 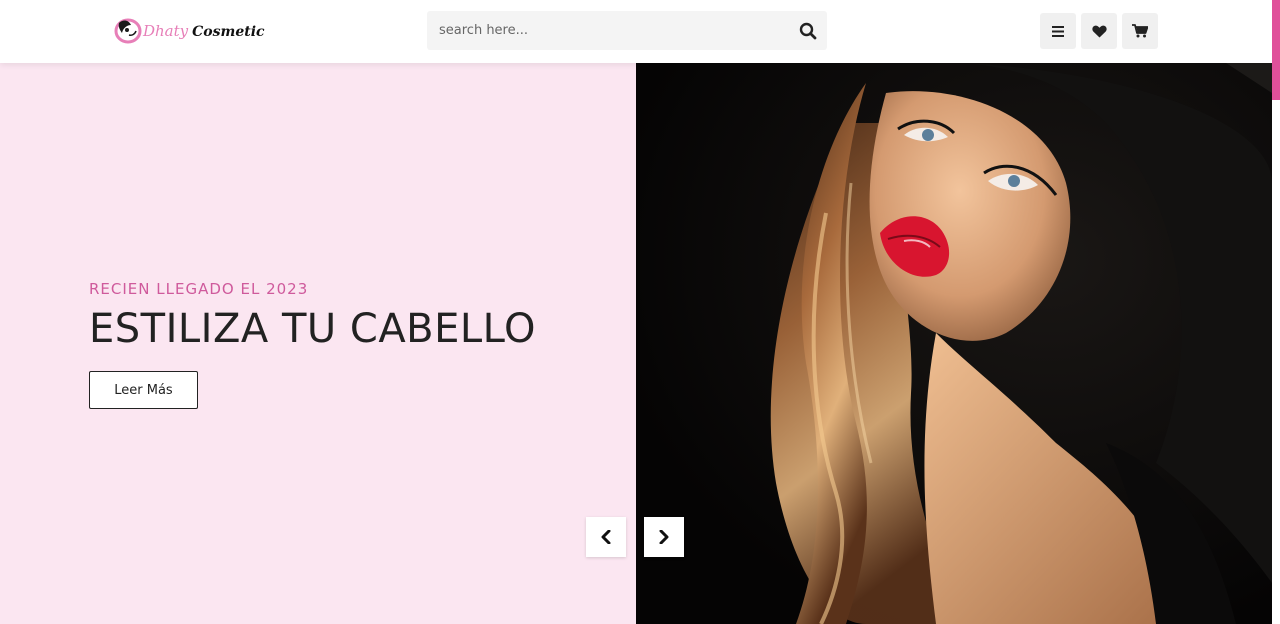 What do you see at coordinates (313, 329) in the screenshot?
I see `hero-headline: ESTILIZA TU CABELLO` at bounding box center [313, 329].